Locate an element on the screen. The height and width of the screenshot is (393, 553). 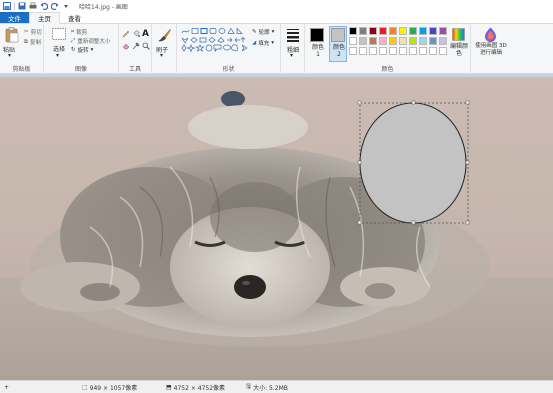
copy-label: 复制 is located at coordinates (35, 43).